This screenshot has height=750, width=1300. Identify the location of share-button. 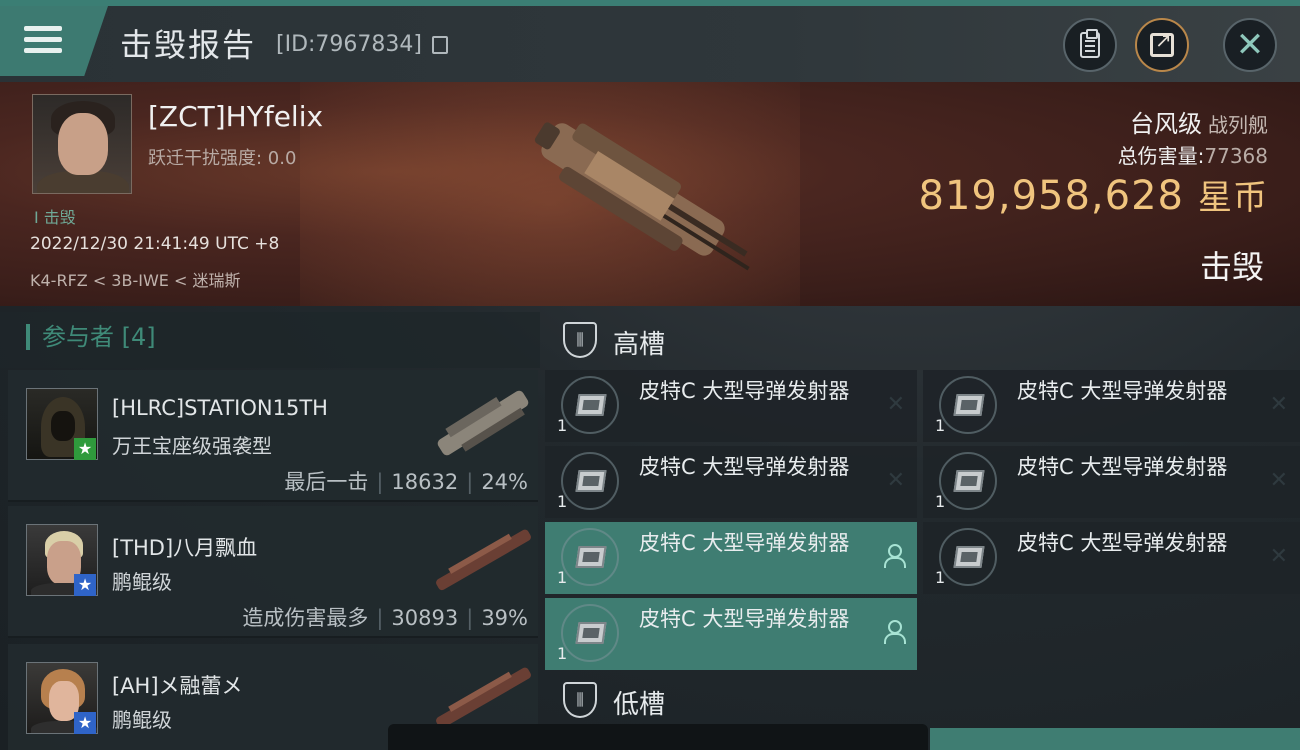
(1162, 45).